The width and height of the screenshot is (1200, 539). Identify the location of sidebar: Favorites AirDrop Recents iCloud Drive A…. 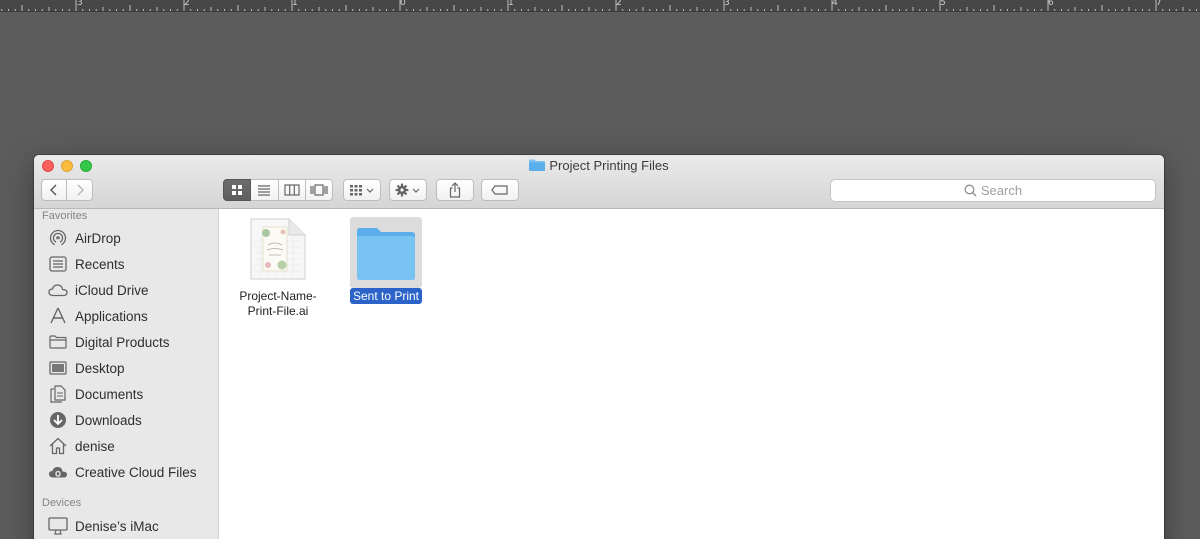
(126, 374).